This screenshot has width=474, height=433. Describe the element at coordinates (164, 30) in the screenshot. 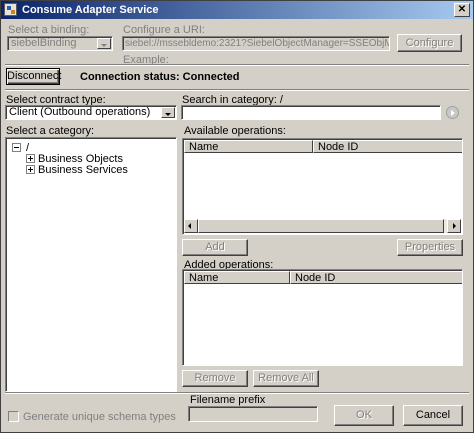

I see `uri-label: Configure a URI:` at that location.